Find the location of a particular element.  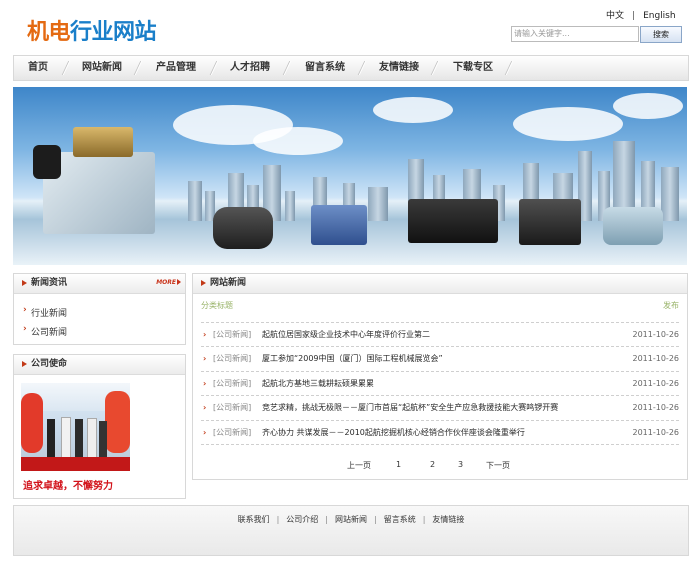

mission-slogan: 追求卓越，不懈努力 is located at coordinates (68, 486).